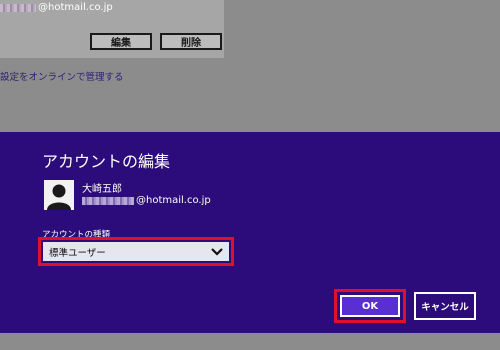 The image size is (500, 350). Describe the element at coordinates (102, 189) in the screenshot. I see `account-name: 大崎五郎` at that location.